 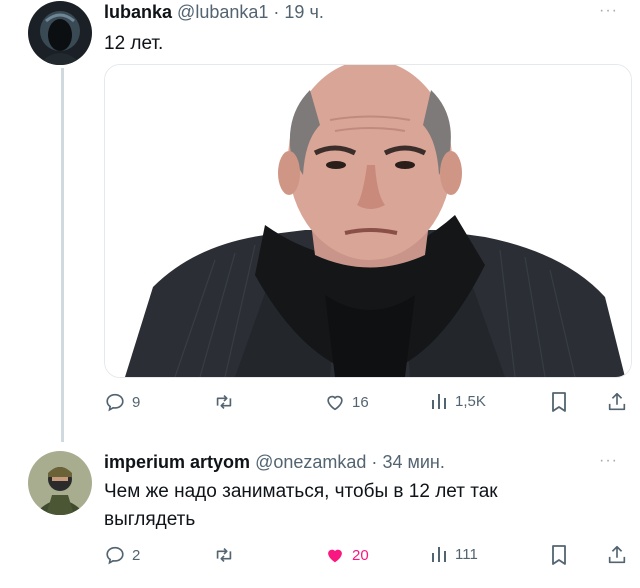 I want to click on reply-button: 2, so click(x=122, y=555).